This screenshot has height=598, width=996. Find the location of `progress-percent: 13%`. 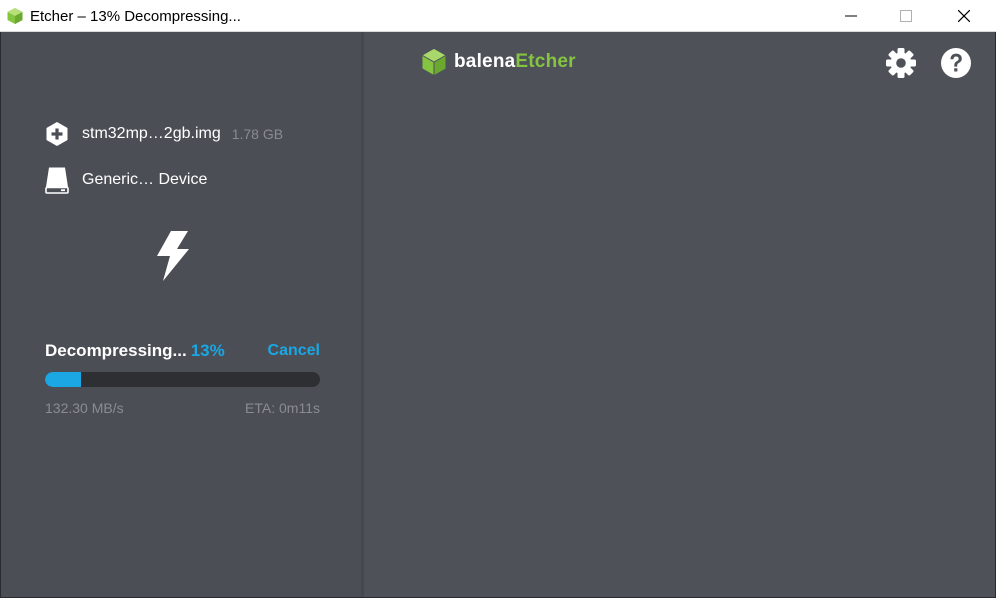

progress-percent: 13% is located at coordinates (207, 350).